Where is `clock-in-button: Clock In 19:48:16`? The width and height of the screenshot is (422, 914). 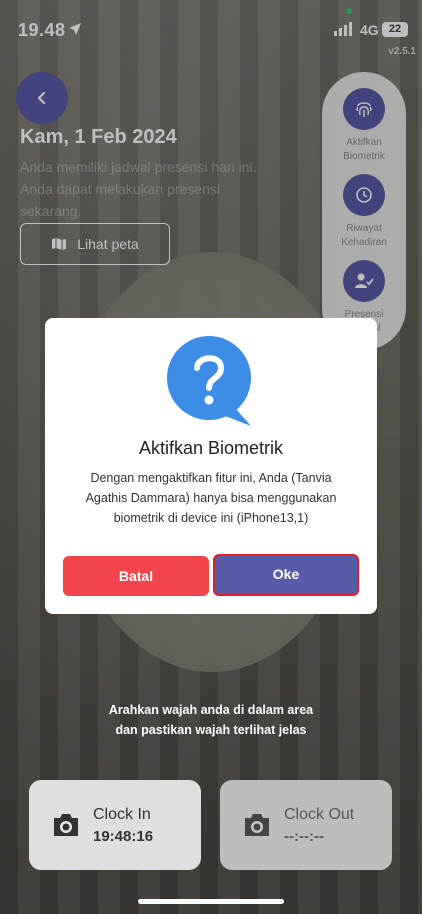 clock-in-button: Clock In 19:48:16 is located at coordinates (115, 825).